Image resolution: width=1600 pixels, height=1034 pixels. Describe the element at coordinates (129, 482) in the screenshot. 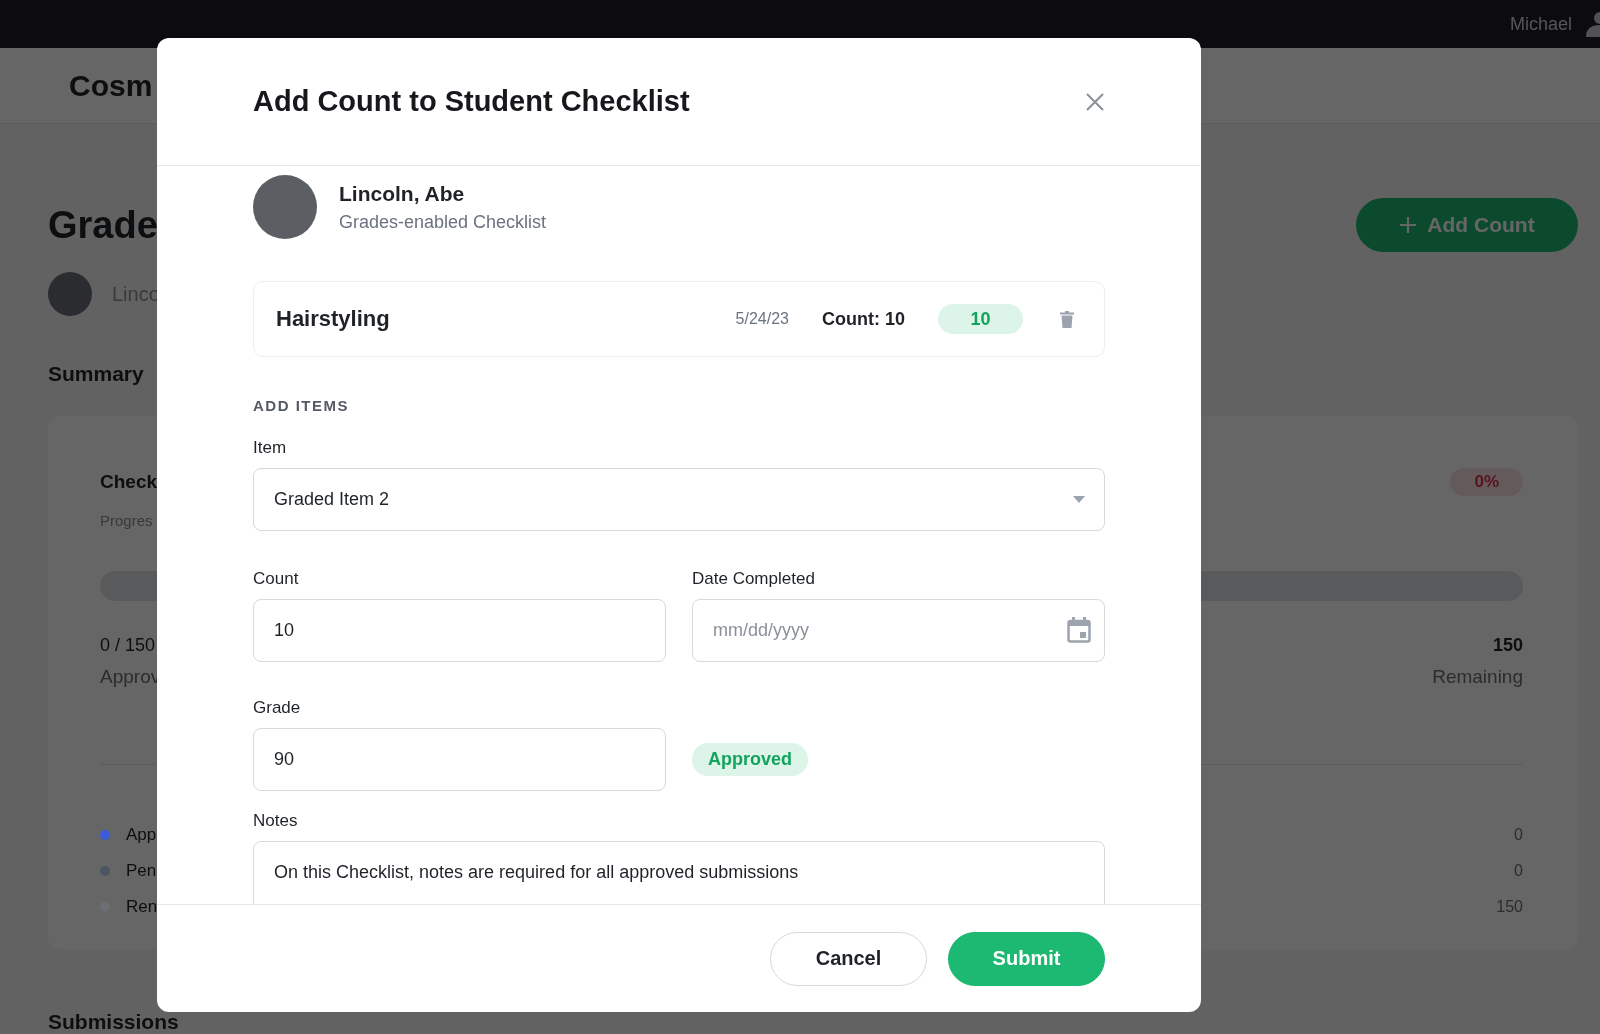

I see `card-title: Check` at that location.